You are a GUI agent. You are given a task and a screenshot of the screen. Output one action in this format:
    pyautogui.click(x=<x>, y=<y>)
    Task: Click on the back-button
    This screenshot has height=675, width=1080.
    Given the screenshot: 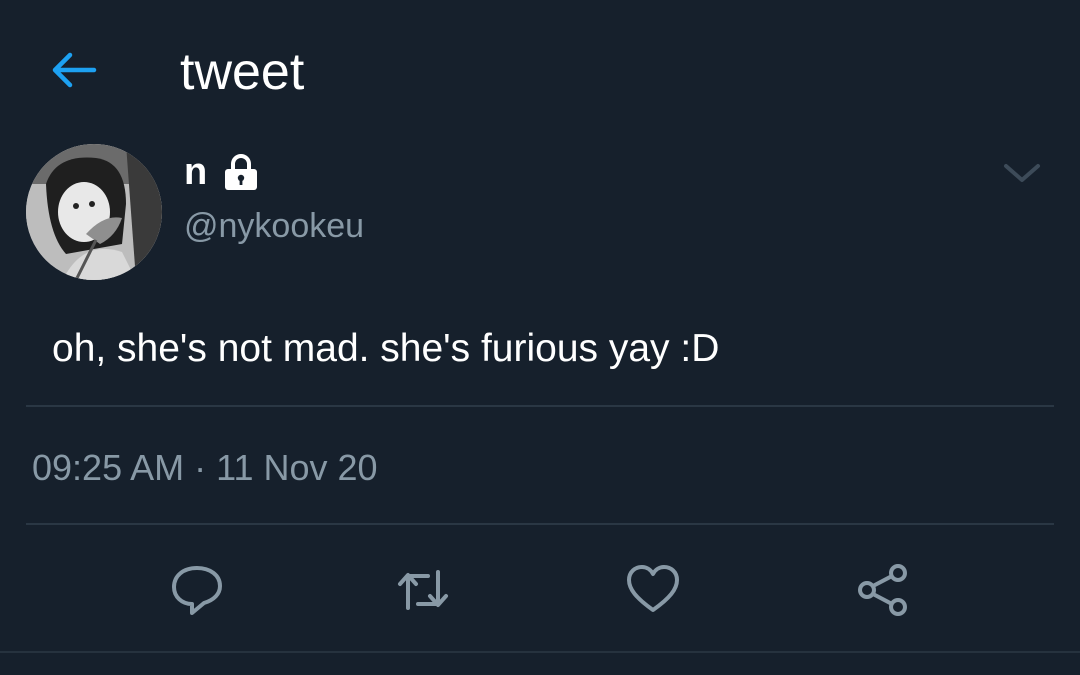 What is the action you would take?
    pyautogui.click(x=74, y=69)
    